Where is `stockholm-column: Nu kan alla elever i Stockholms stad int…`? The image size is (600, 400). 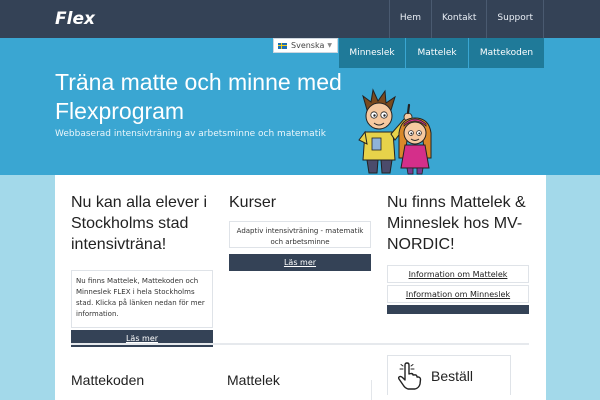 stockholm-column: Nu kan alla elever i Stockholms stad int… is located at coordinates (142, 269).